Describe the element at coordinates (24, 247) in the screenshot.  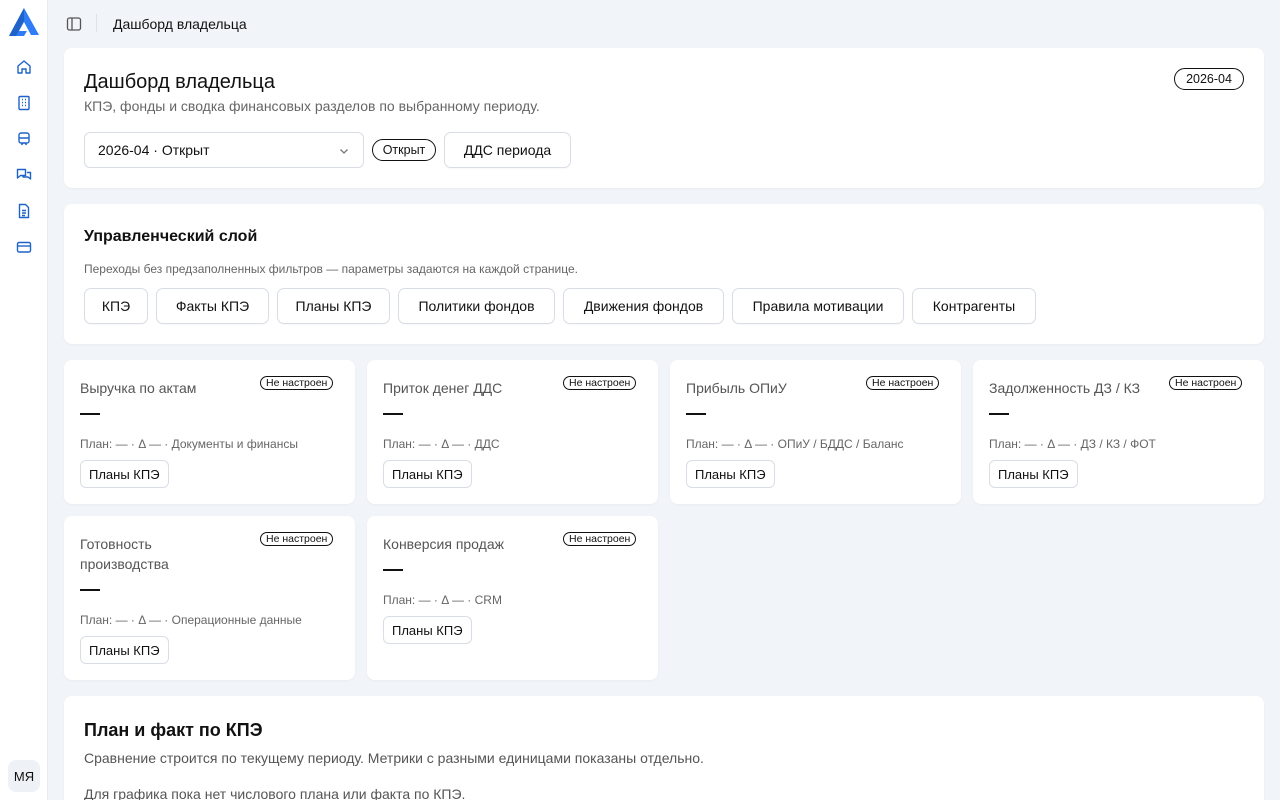
I see `card-icon` at that location.